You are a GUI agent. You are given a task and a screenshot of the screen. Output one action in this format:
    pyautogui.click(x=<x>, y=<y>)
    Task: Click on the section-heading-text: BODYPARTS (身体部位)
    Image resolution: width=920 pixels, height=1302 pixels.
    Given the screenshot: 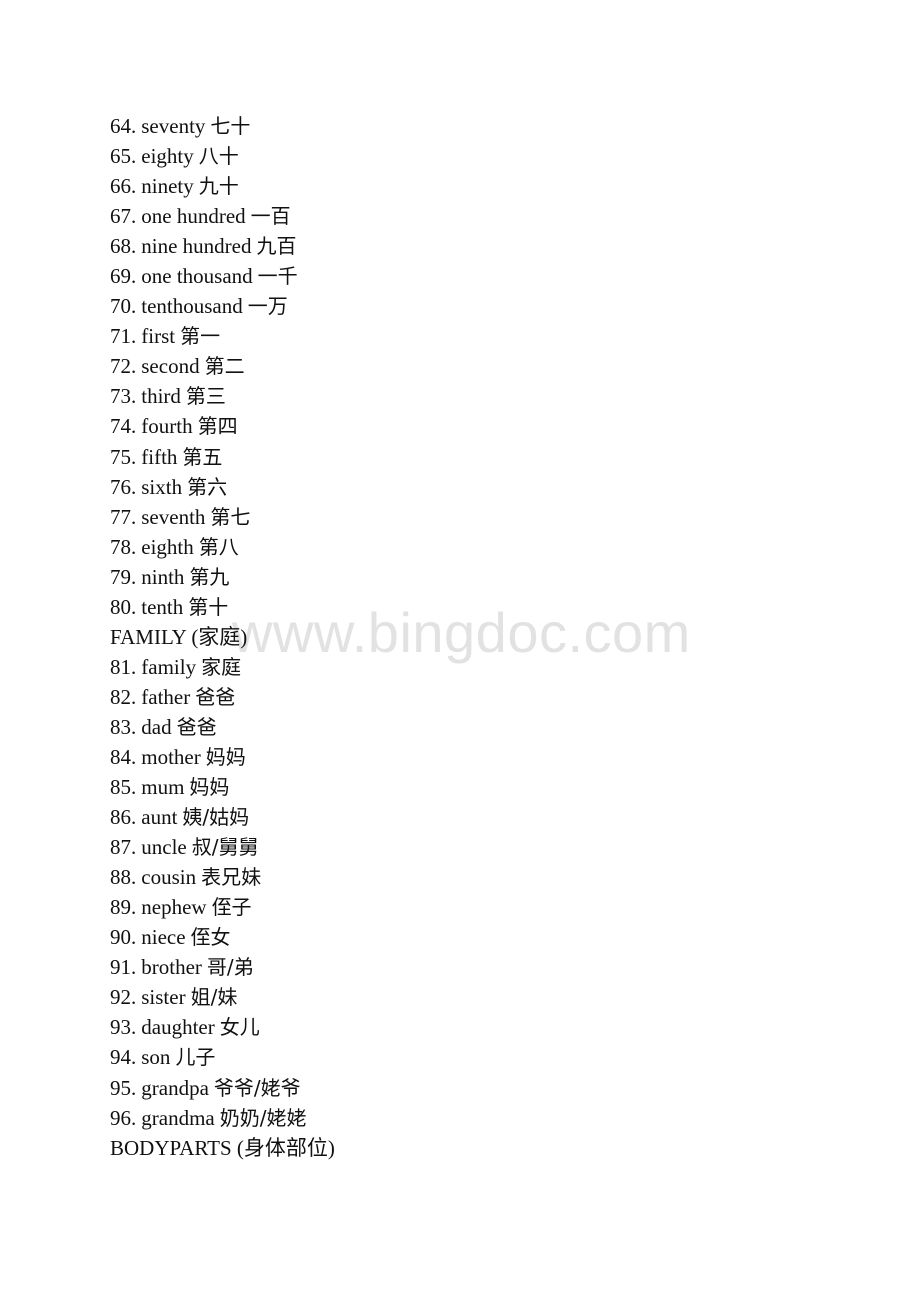 What is the action you would take?
    pyautogui.click(x=222, y=1147)
    